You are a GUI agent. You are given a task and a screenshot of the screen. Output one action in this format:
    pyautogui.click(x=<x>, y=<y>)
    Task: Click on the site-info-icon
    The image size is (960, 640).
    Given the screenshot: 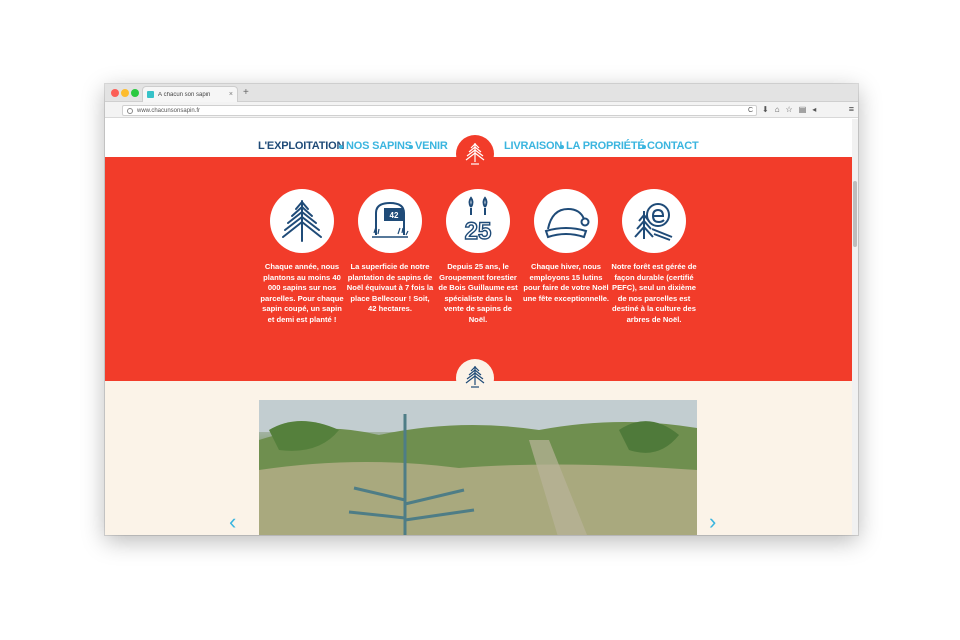 What is the action you would take?
    pyautogui.click(x=130, y=110)
    